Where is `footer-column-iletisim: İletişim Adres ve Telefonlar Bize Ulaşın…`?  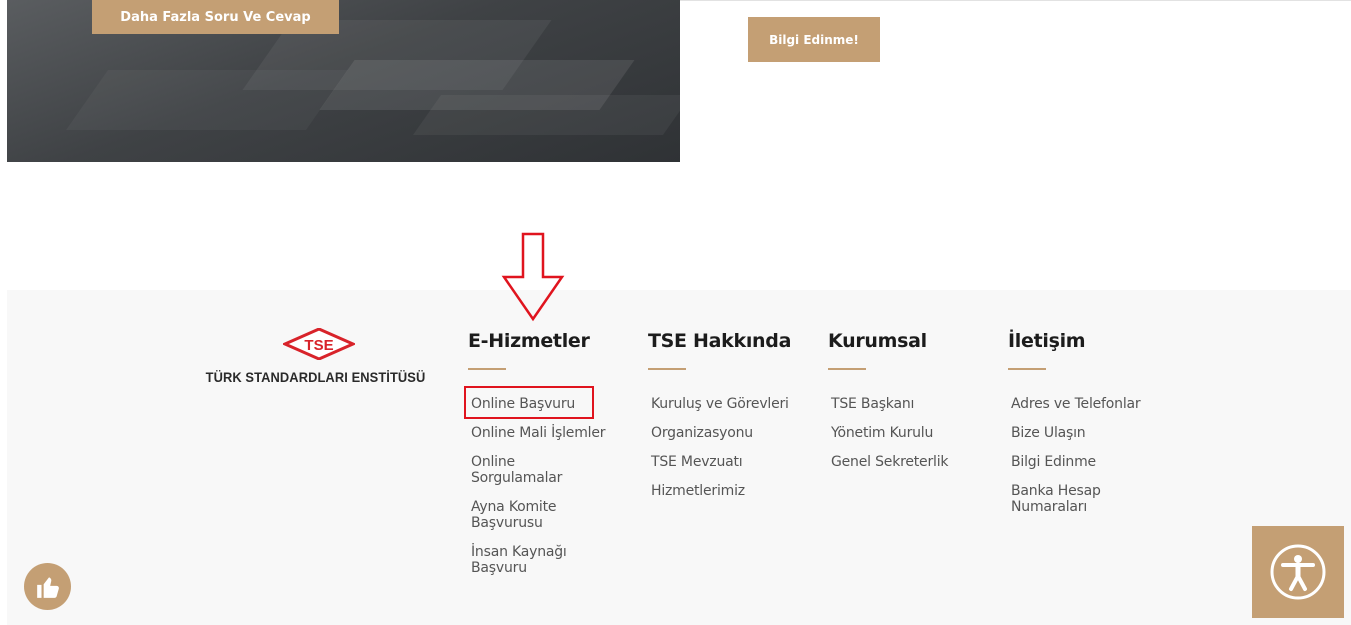 footer-column-iletisim: İletişim Adres ve Telefonlar Bize Ulaşın… is located at coordinates (1095, 429).